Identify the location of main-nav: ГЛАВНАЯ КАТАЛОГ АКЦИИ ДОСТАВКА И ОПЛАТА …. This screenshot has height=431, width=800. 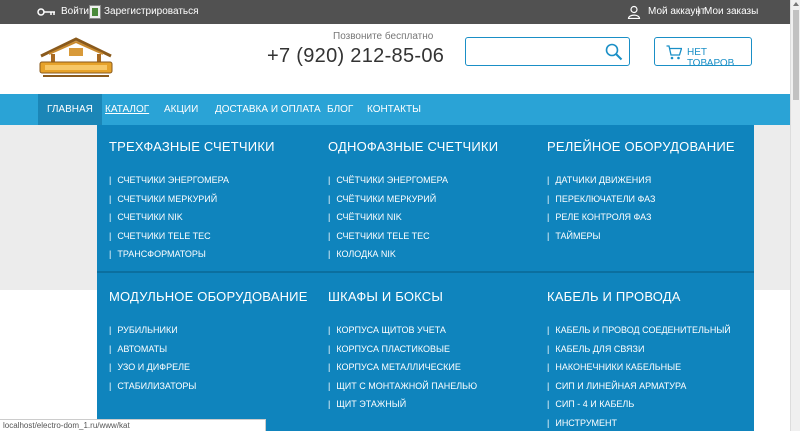
(395, 109).